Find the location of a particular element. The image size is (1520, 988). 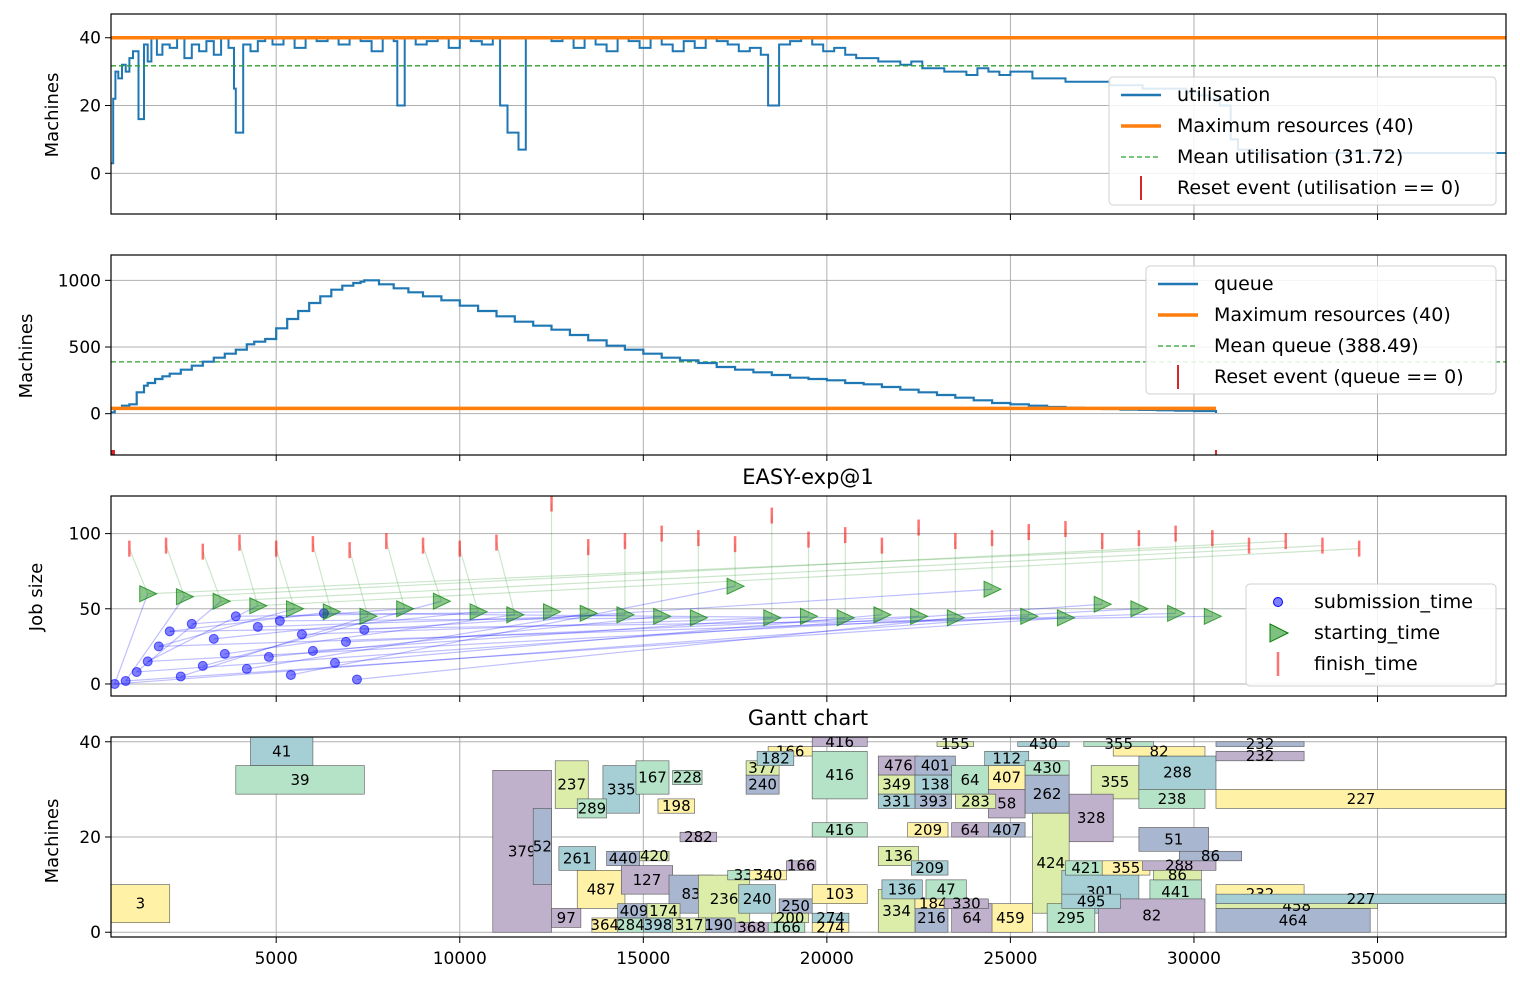

starting-point is located at coordinates (222, 601).